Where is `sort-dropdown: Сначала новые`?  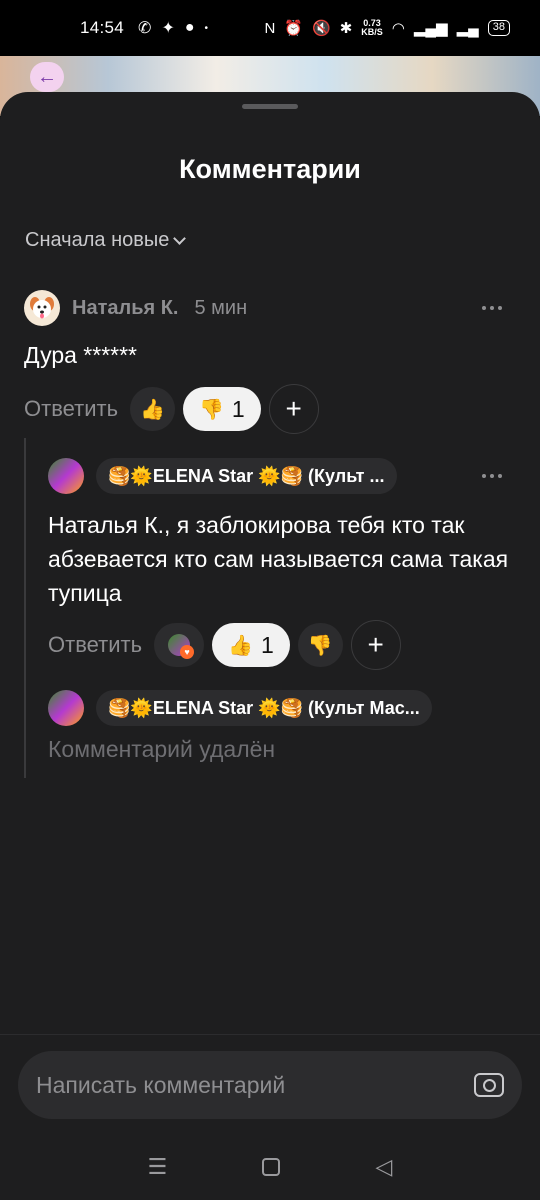 sort-dropdown: Сначала новые is located at coordinates (106, 240).